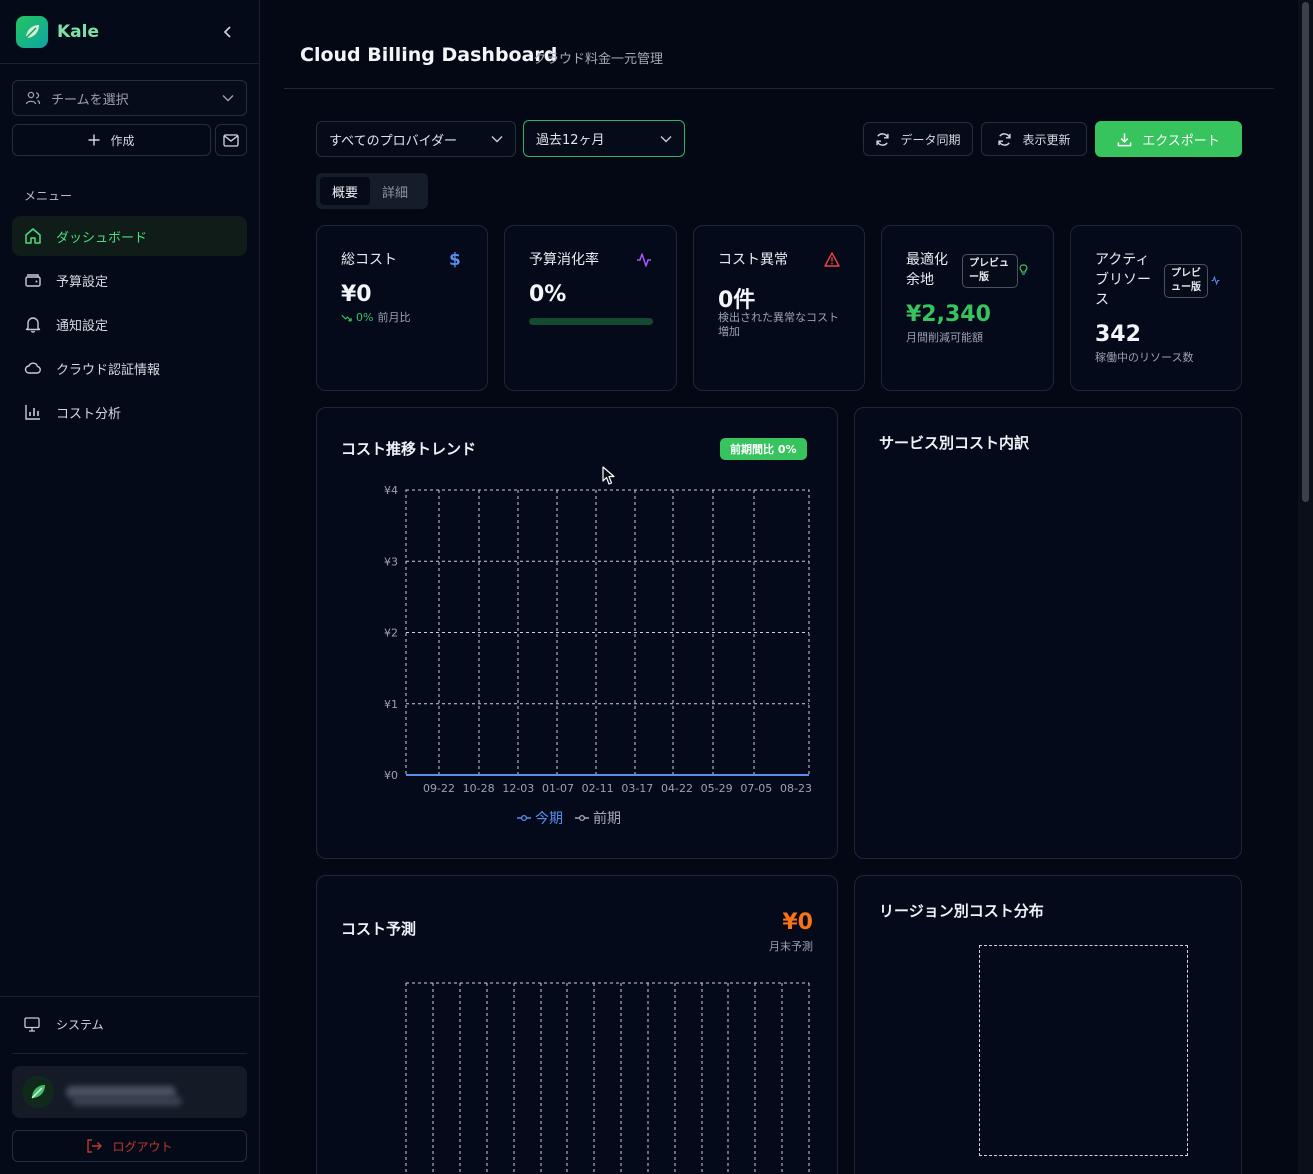 This screenshot has width=1313, height=1174. What do you see at coordinates (564, 260) in the screenshot?
I see `kpi-title: 予算消化率` at bounding box center [564, 260].